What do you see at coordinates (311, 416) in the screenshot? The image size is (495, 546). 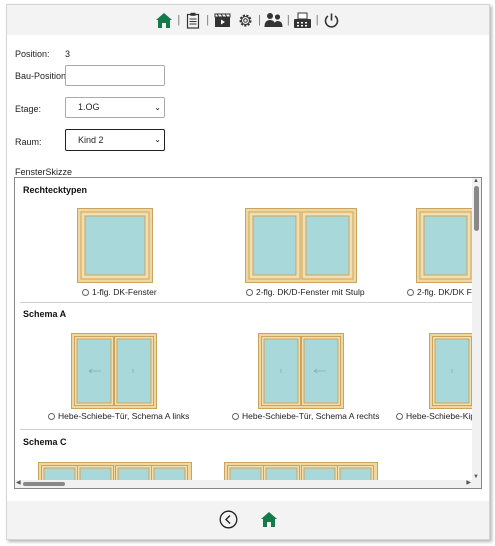 I see `option-label: Hebe-Schiebe-Tür, Schema A rechts` at bounding box center [311, 416].